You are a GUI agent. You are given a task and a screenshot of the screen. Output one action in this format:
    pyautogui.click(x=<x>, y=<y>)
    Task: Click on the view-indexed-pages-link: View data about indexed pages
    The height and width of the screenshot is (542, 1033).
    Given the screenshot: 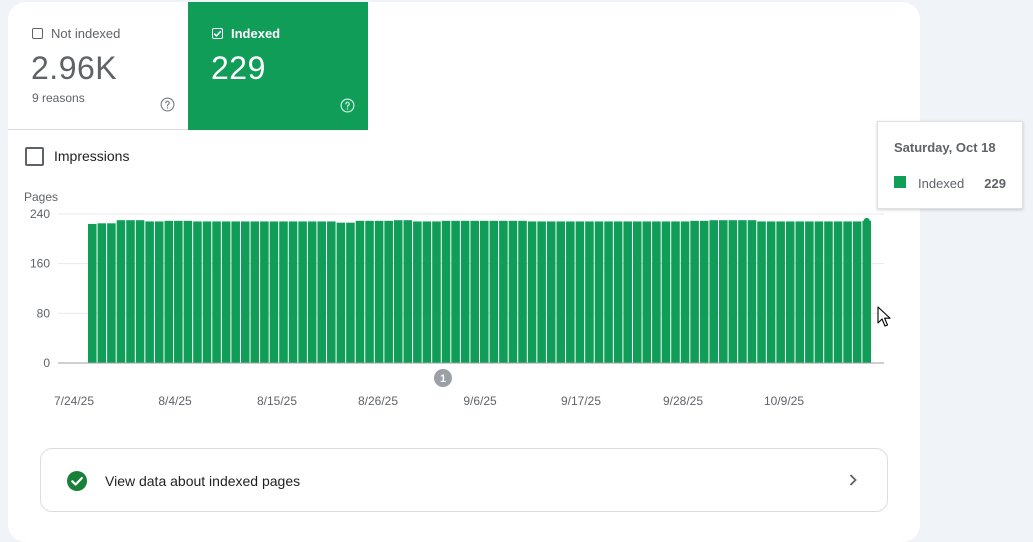 What is the action you would take?
    pyautogui.click(x=464, y=480)
    